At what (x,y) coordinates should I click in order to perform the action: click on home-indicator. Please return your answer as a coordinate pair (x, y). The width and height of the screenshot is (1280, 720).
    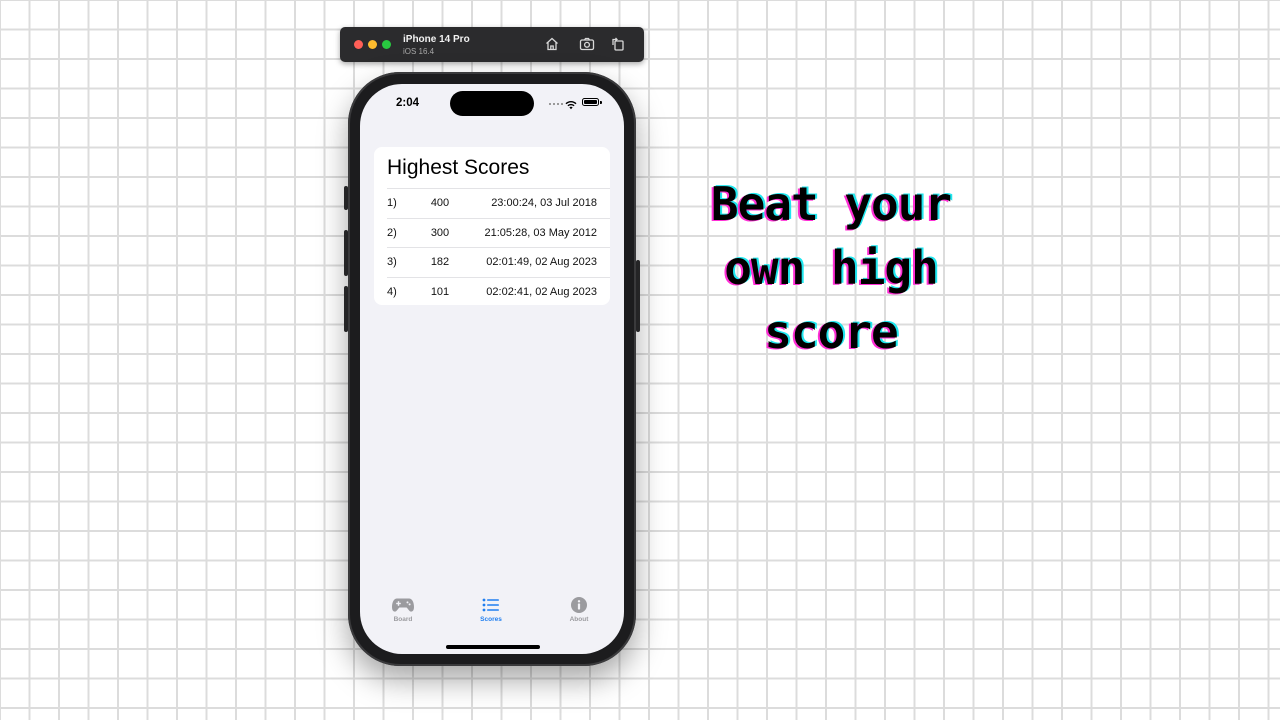
    Looking at the image, I should click on (493, 647).